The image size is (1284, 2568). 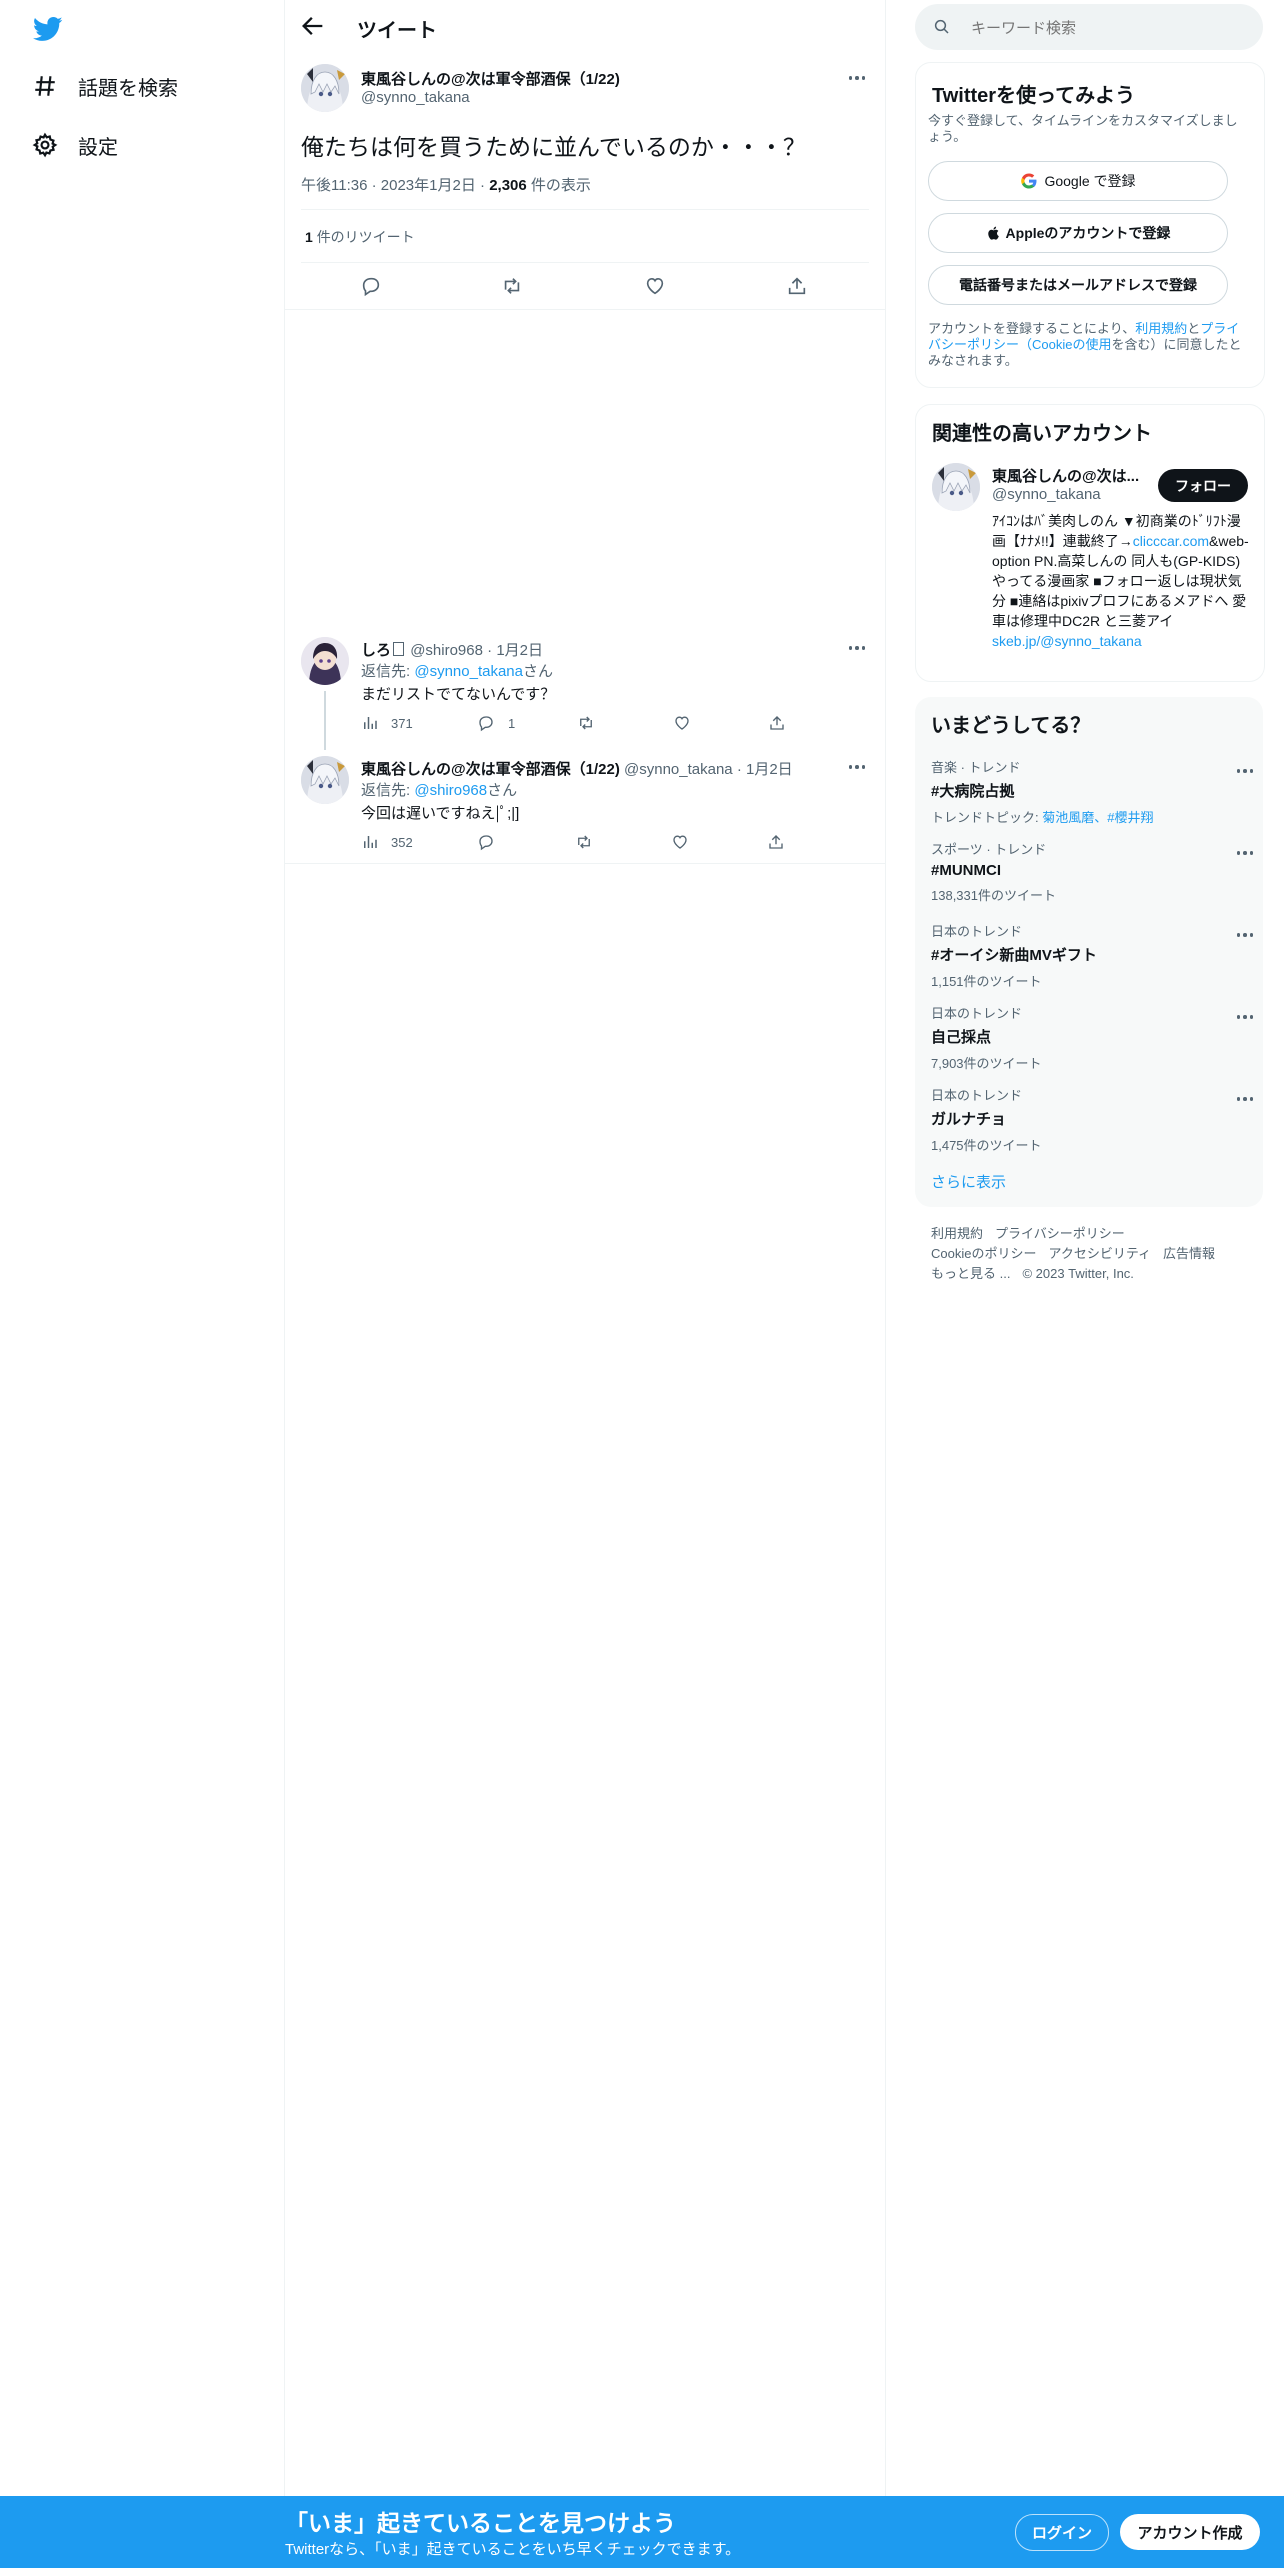 What do you see at coordinates (45, 145) in the screenshot?
I see `gear-icon` at bounding box center [45, 145].